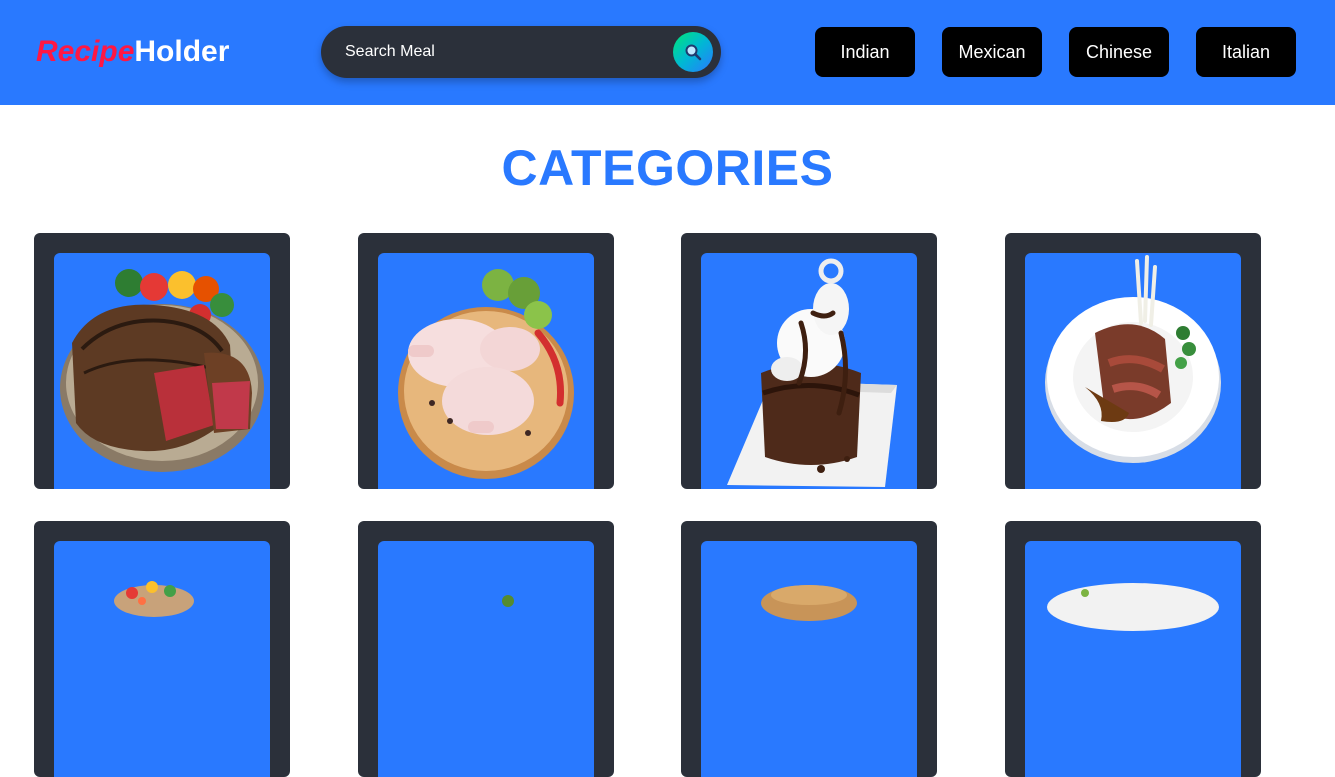 This screenshot has height=777, width=1335. Describe the element at coordinates (85, 51) in the screenshot. I see `logo-text-recipe: Recipe` at that location.